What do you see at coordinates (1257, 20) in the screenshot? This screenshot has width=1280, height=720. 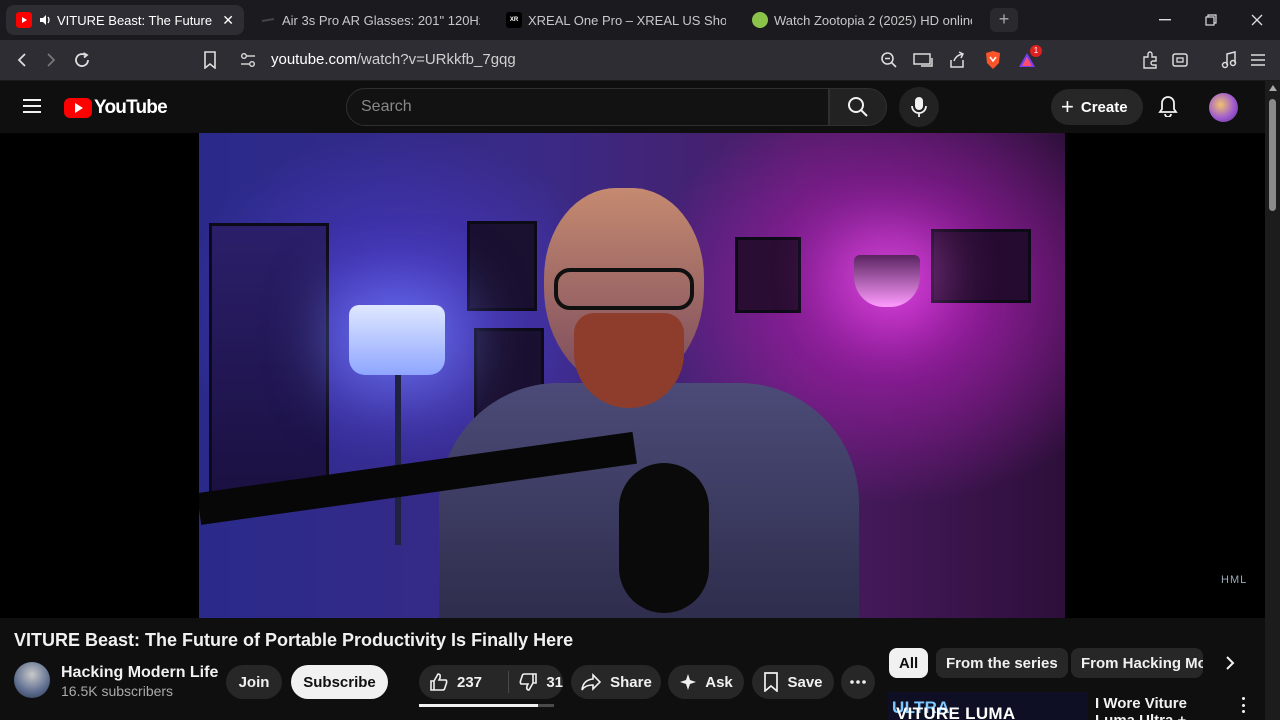 I see `close-window-icon` at bounding box center [1257, 20].